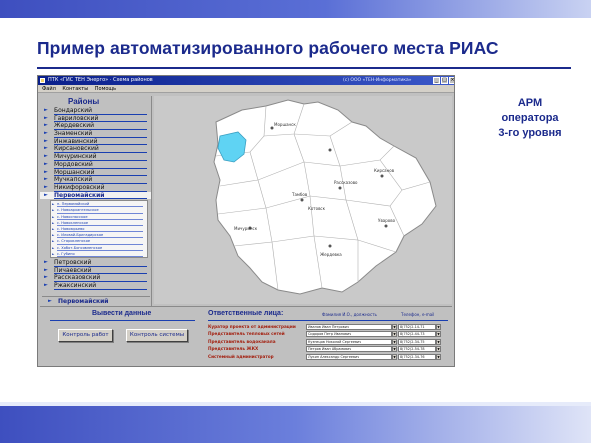 The image size is (591, 443). Describe the element at coordinates (95, 111) in the screenshot. I see `district-item: ► Бондарский` at that location.